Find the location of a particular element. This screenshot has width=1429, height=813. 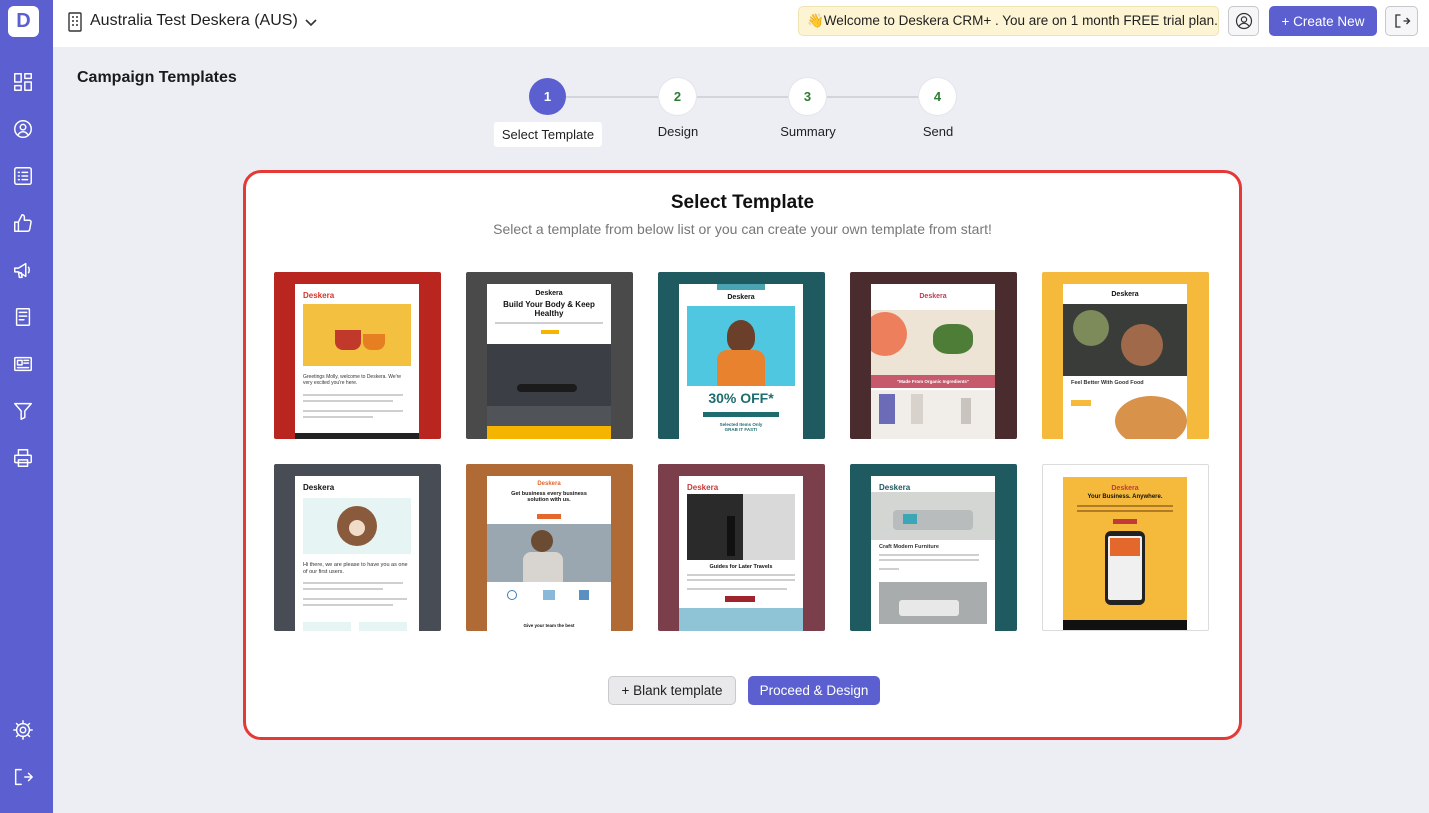

megaphone-icon is located at coordinates (23, 270).